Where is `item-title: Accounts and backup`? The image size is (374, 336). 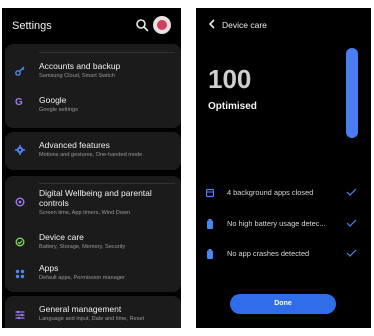
item-title: Accounts and backup is located at coordinates (80, 66).